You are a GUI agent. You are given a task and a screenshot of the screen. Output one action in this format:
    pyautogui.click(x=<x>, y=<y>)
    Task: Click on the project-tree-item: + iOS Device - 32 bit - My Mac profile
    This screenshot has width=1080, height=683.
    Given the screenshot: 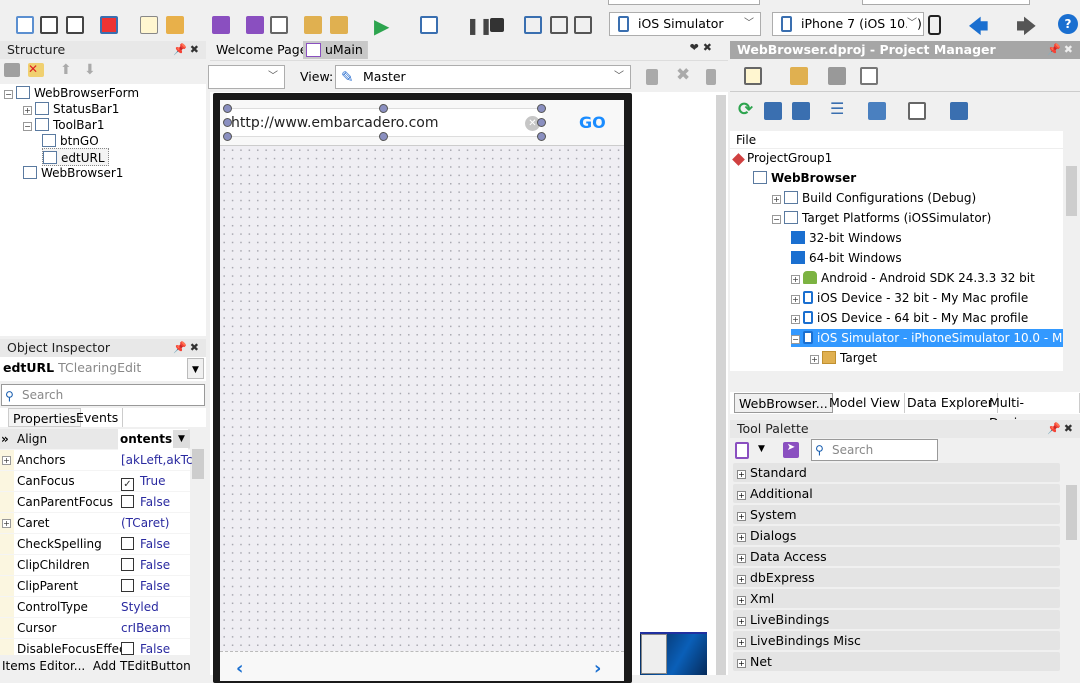 What is the action you would take?
    pyautogui.click(x=909, y=298)
    